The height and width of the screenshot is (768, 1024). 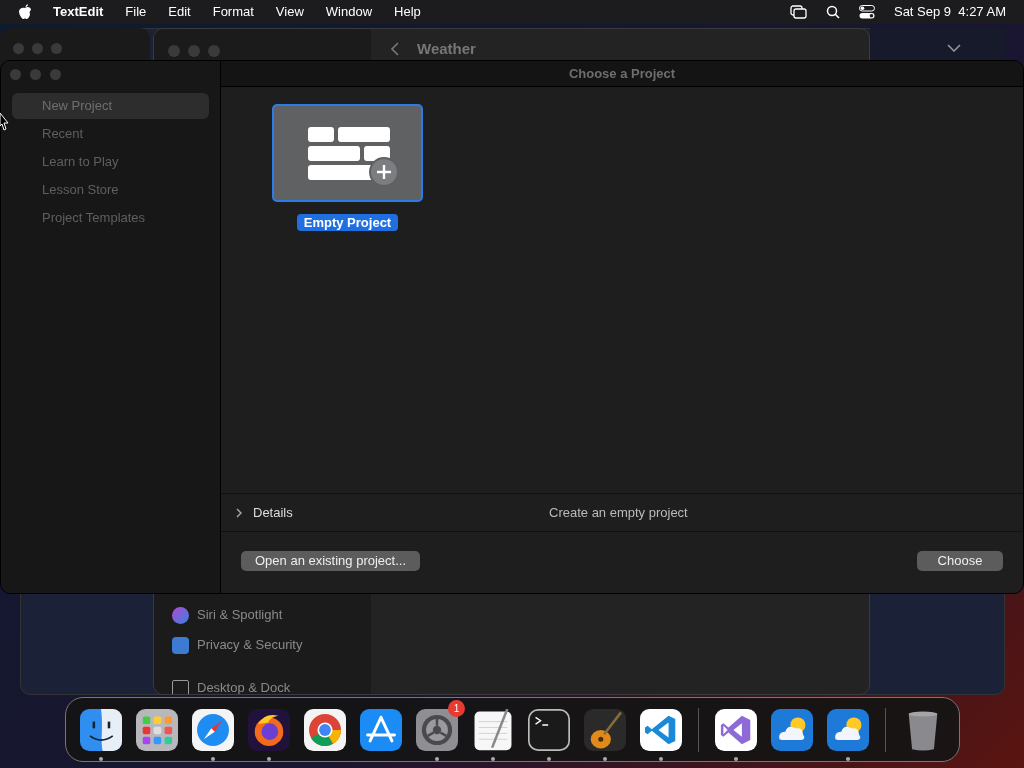 What do you see at coordinates (493, 729) in the screenshot?
I see `notepad-icon` at bounding box center [493, 729].